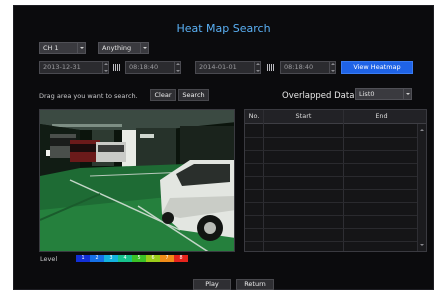  What do you see at coordinates (181, 258) in the screenshot?
I see `level-swatch-8: 8` at bounding box center [181, 258].